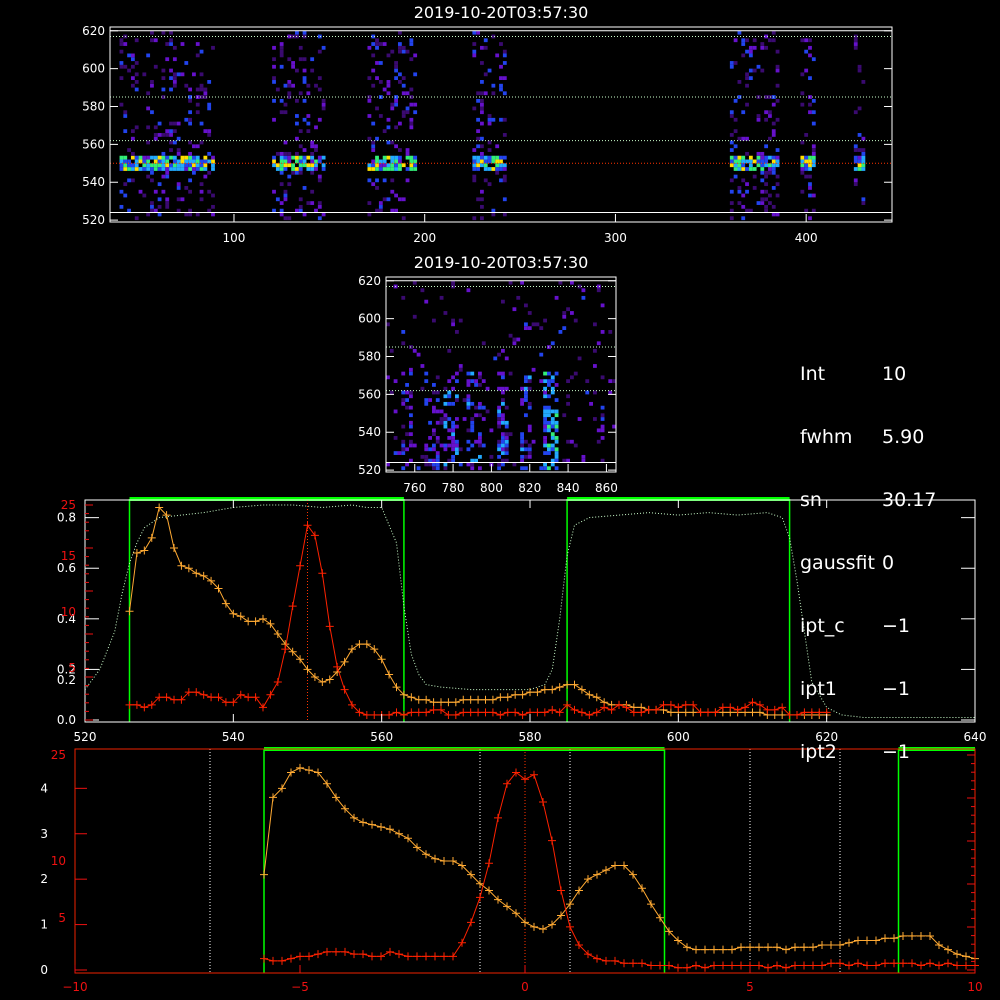 Image resolution: width=1000 pixels, height=1000 pixels. Describe the element at coordinates (606, 488) in the screenshot. I see `x-tick-label: 860` at that location.